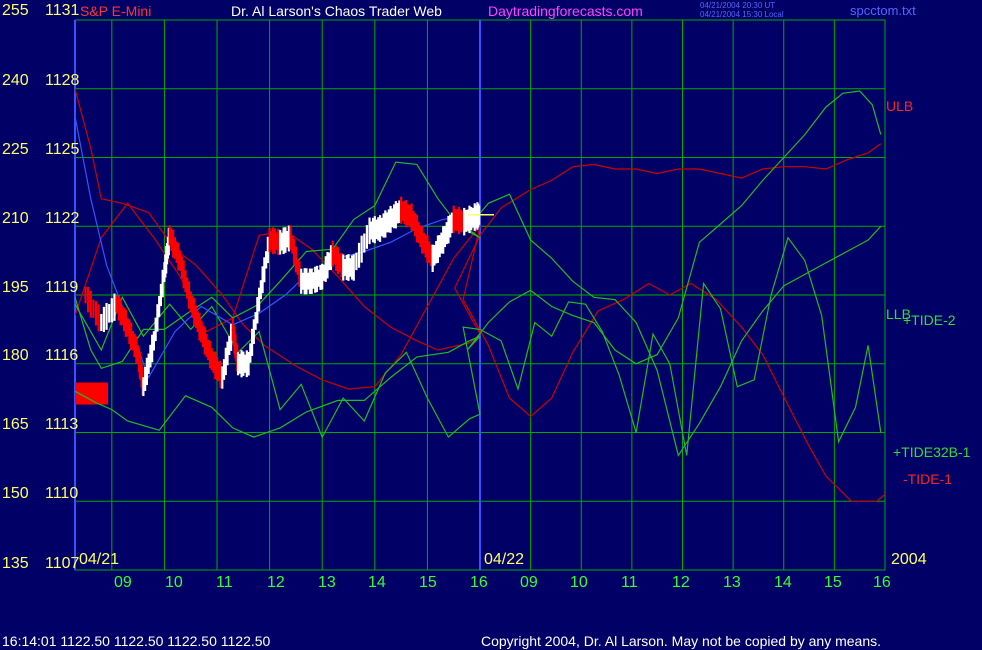  I want to click on y-tick-price: 1116, so click(62, 355).